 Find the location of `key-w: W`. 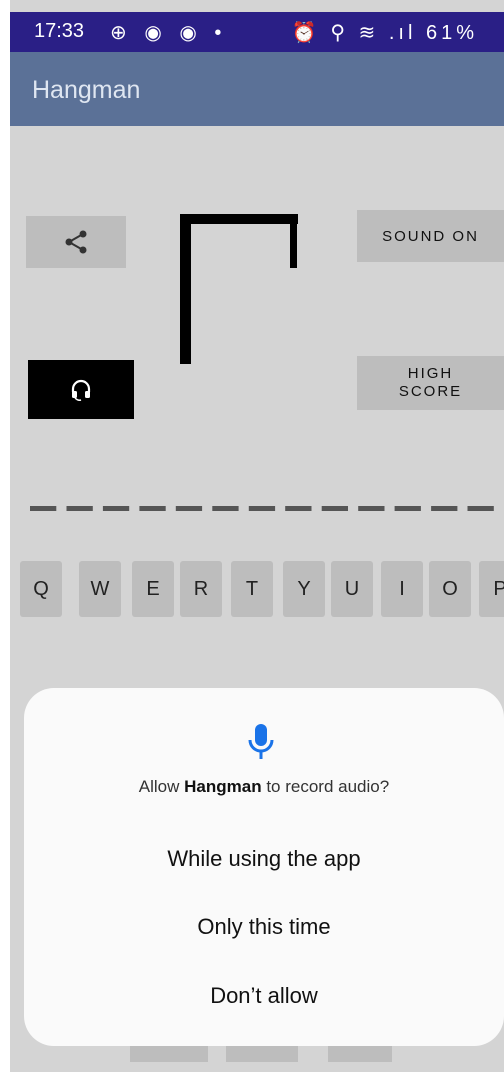

key-w: W is located at coordinates (100, 589).